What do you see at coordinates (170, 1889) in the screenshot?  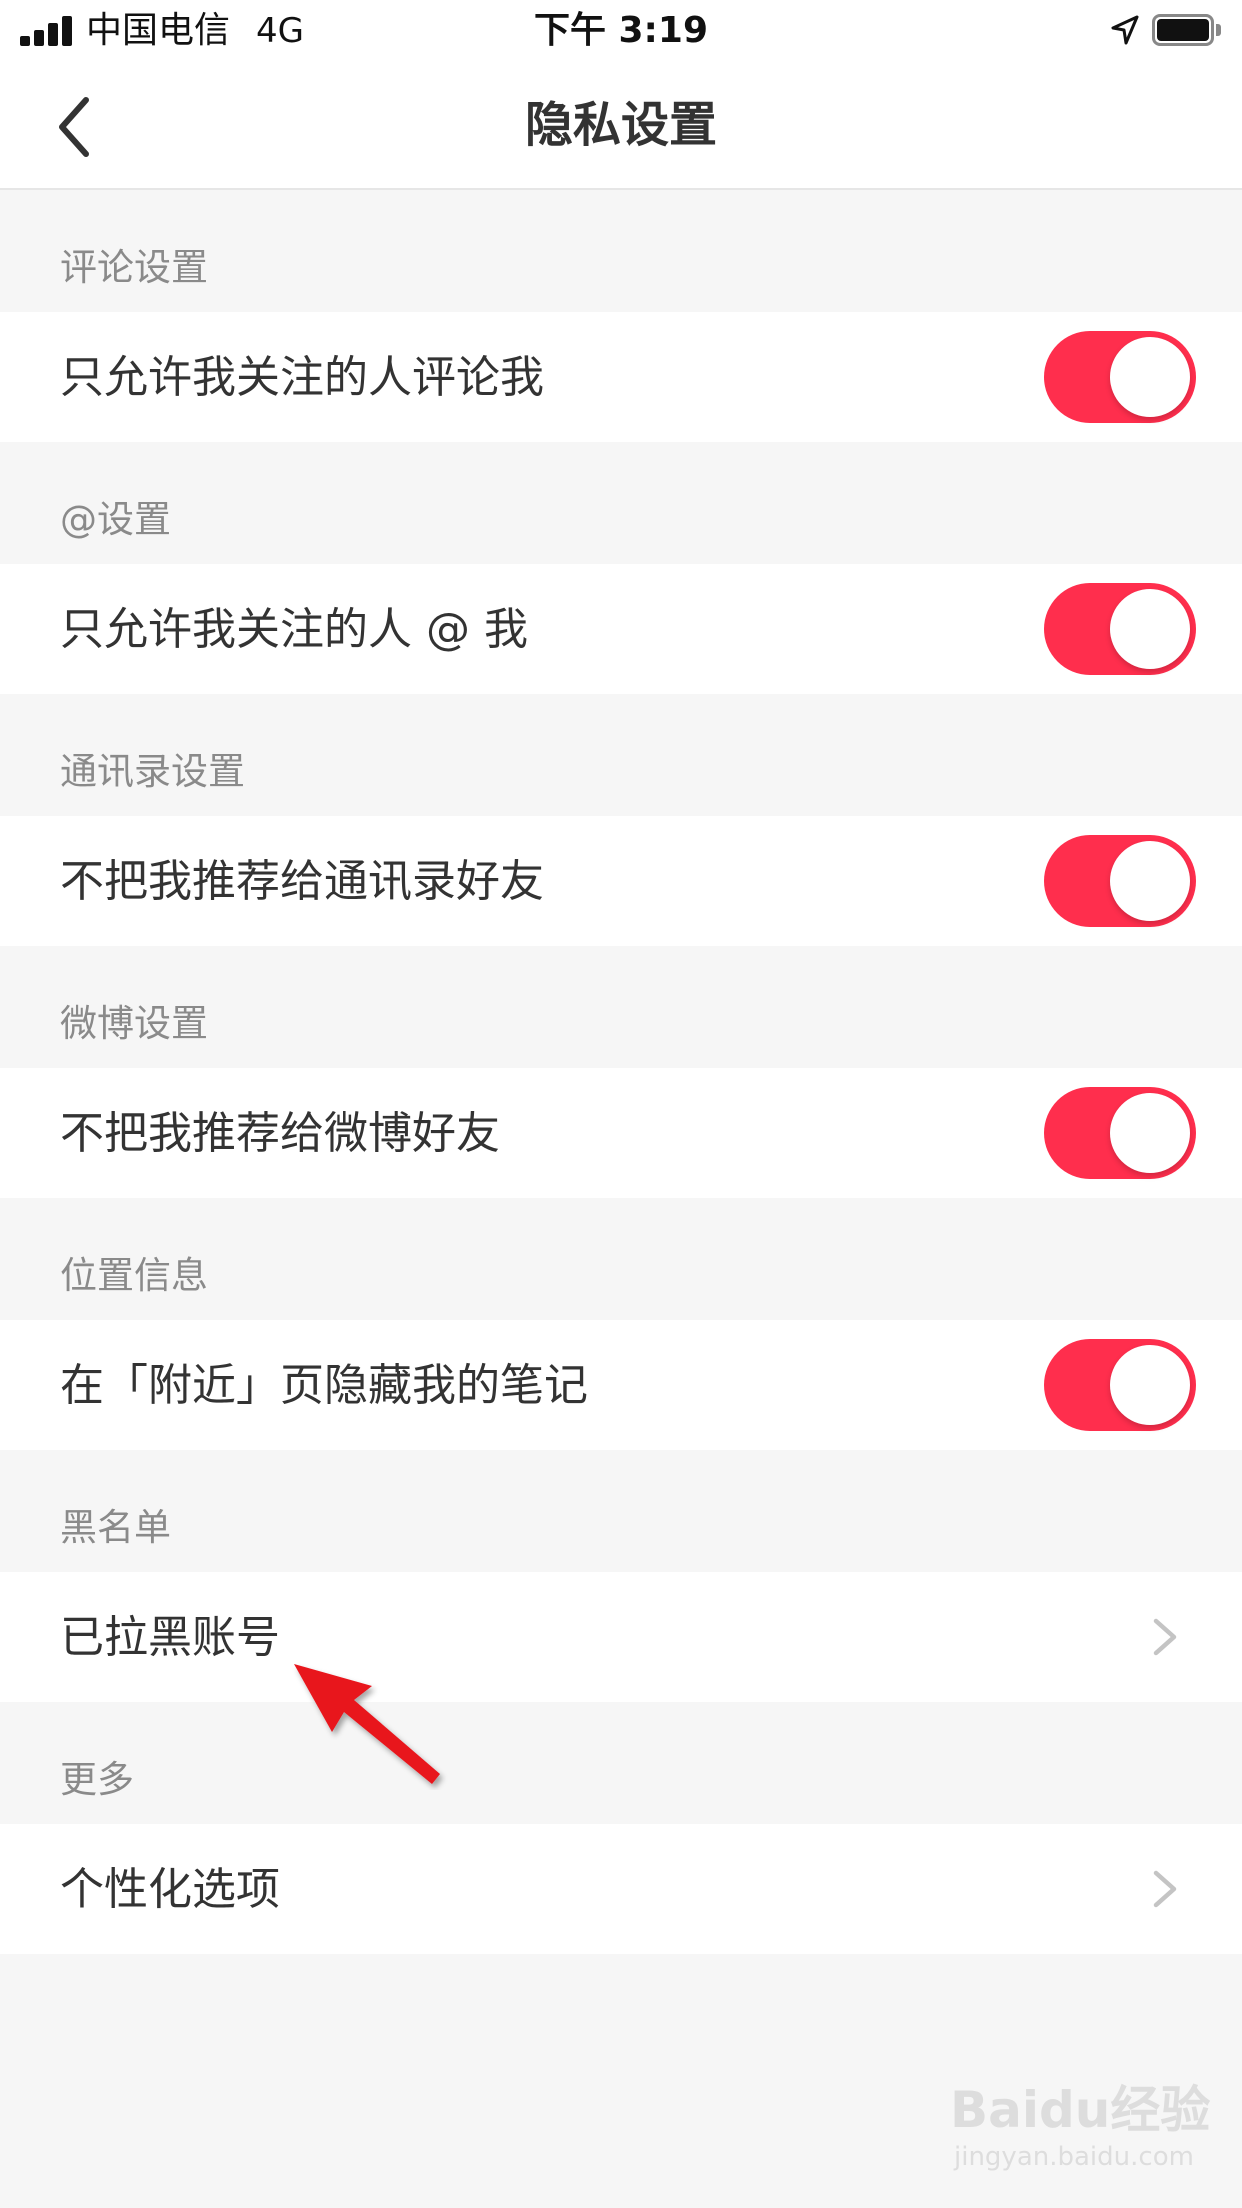 I see `setting-label: 个性化选项` at bounding box center [170, 1889].